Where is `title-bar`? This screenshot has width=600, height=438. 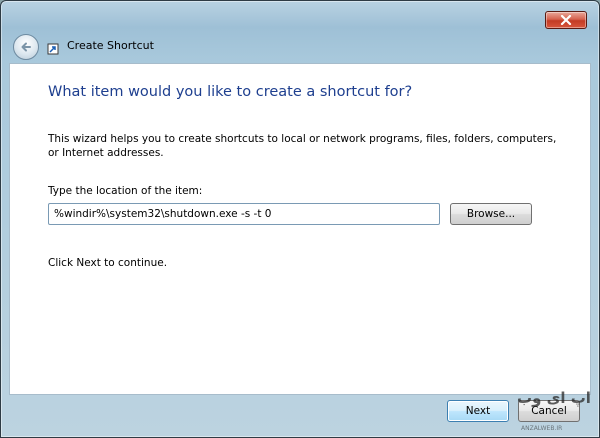 title-bar is located at coordinates (300, 16).